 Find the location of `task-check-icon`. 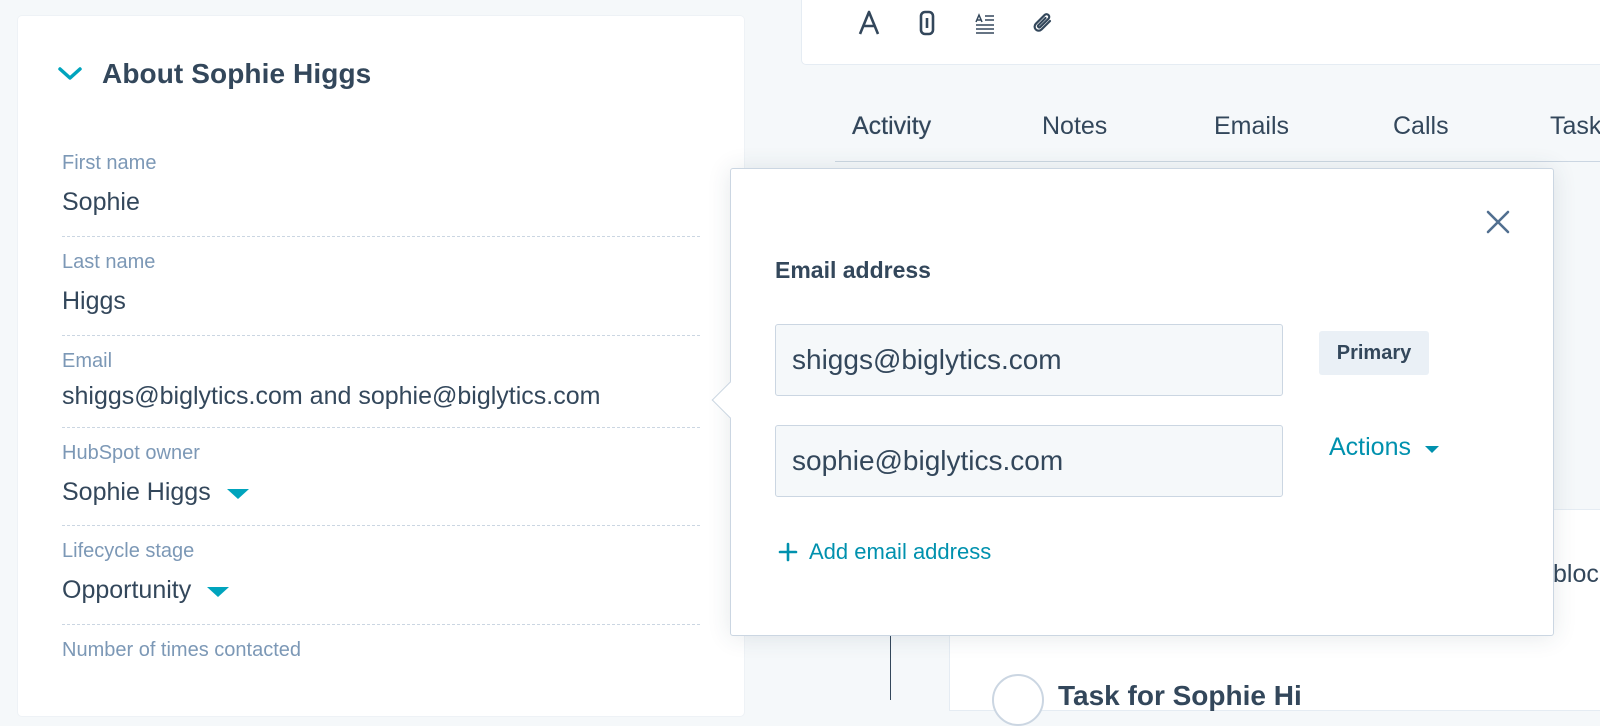

task-check-icon is located at coordinates (1018, 700).